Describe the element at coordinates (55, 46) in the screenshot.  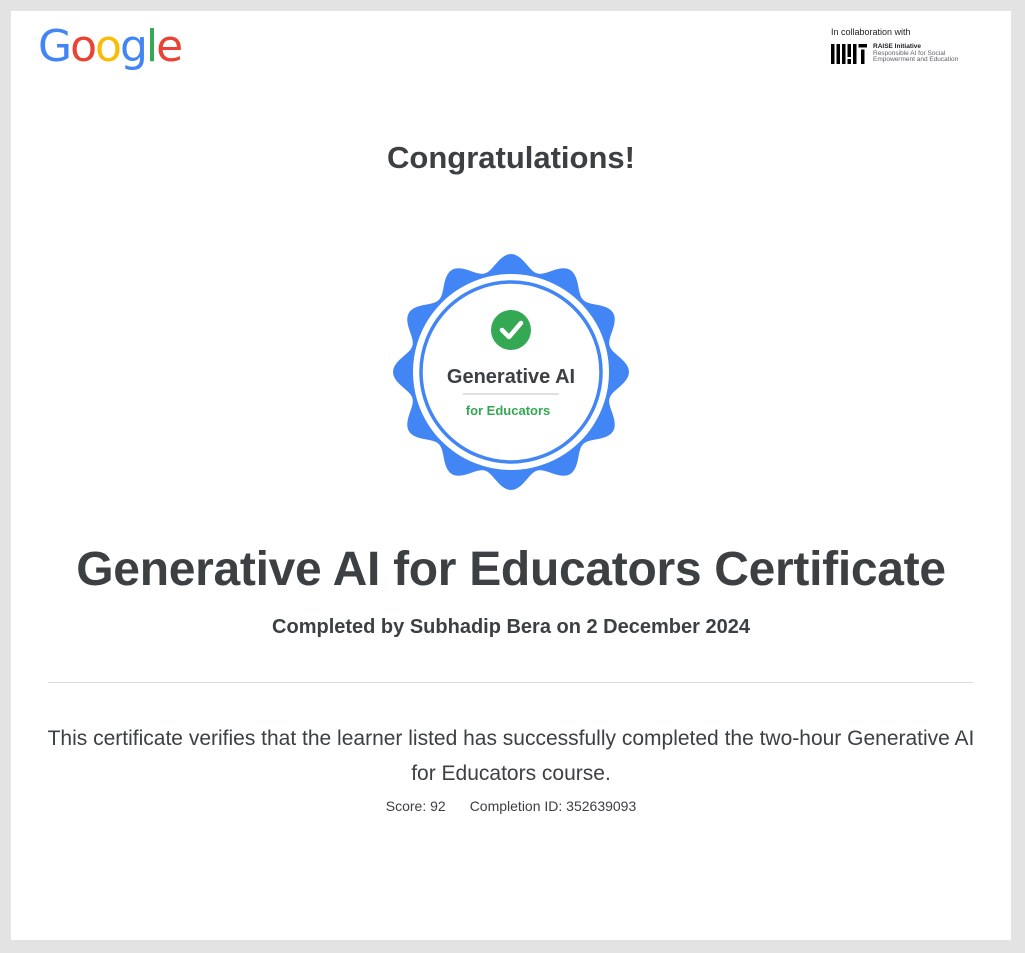
I see `logo-letter: G` at that location.